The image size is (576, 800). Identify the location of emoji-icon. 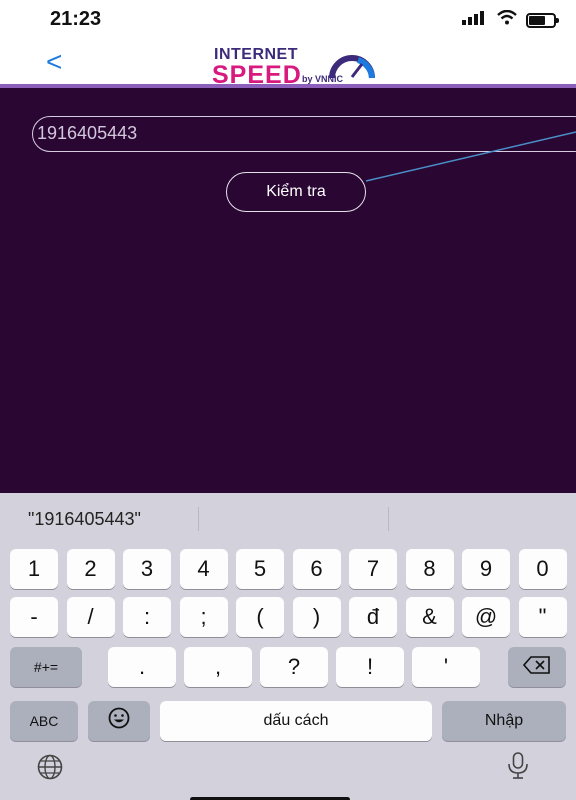
(119, 721).